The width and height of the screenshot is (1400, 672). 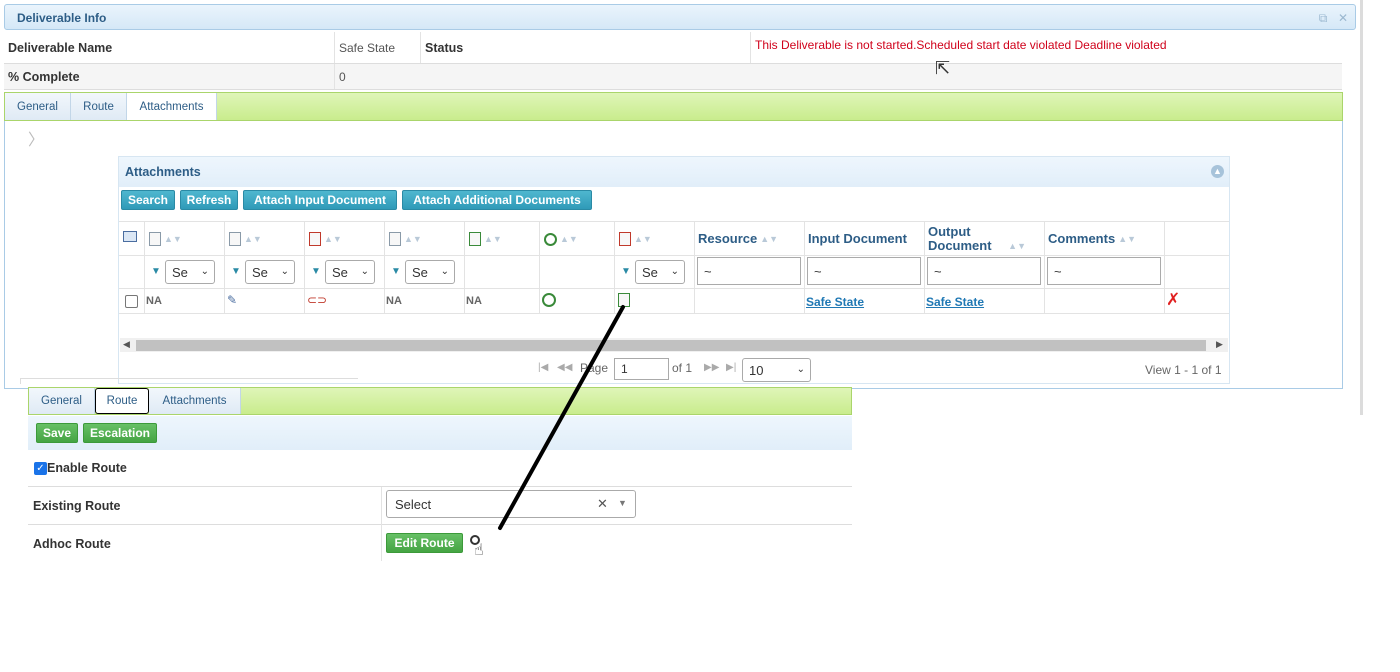 I want to click on page-scroll-strip, so click(x=1361, y=207).